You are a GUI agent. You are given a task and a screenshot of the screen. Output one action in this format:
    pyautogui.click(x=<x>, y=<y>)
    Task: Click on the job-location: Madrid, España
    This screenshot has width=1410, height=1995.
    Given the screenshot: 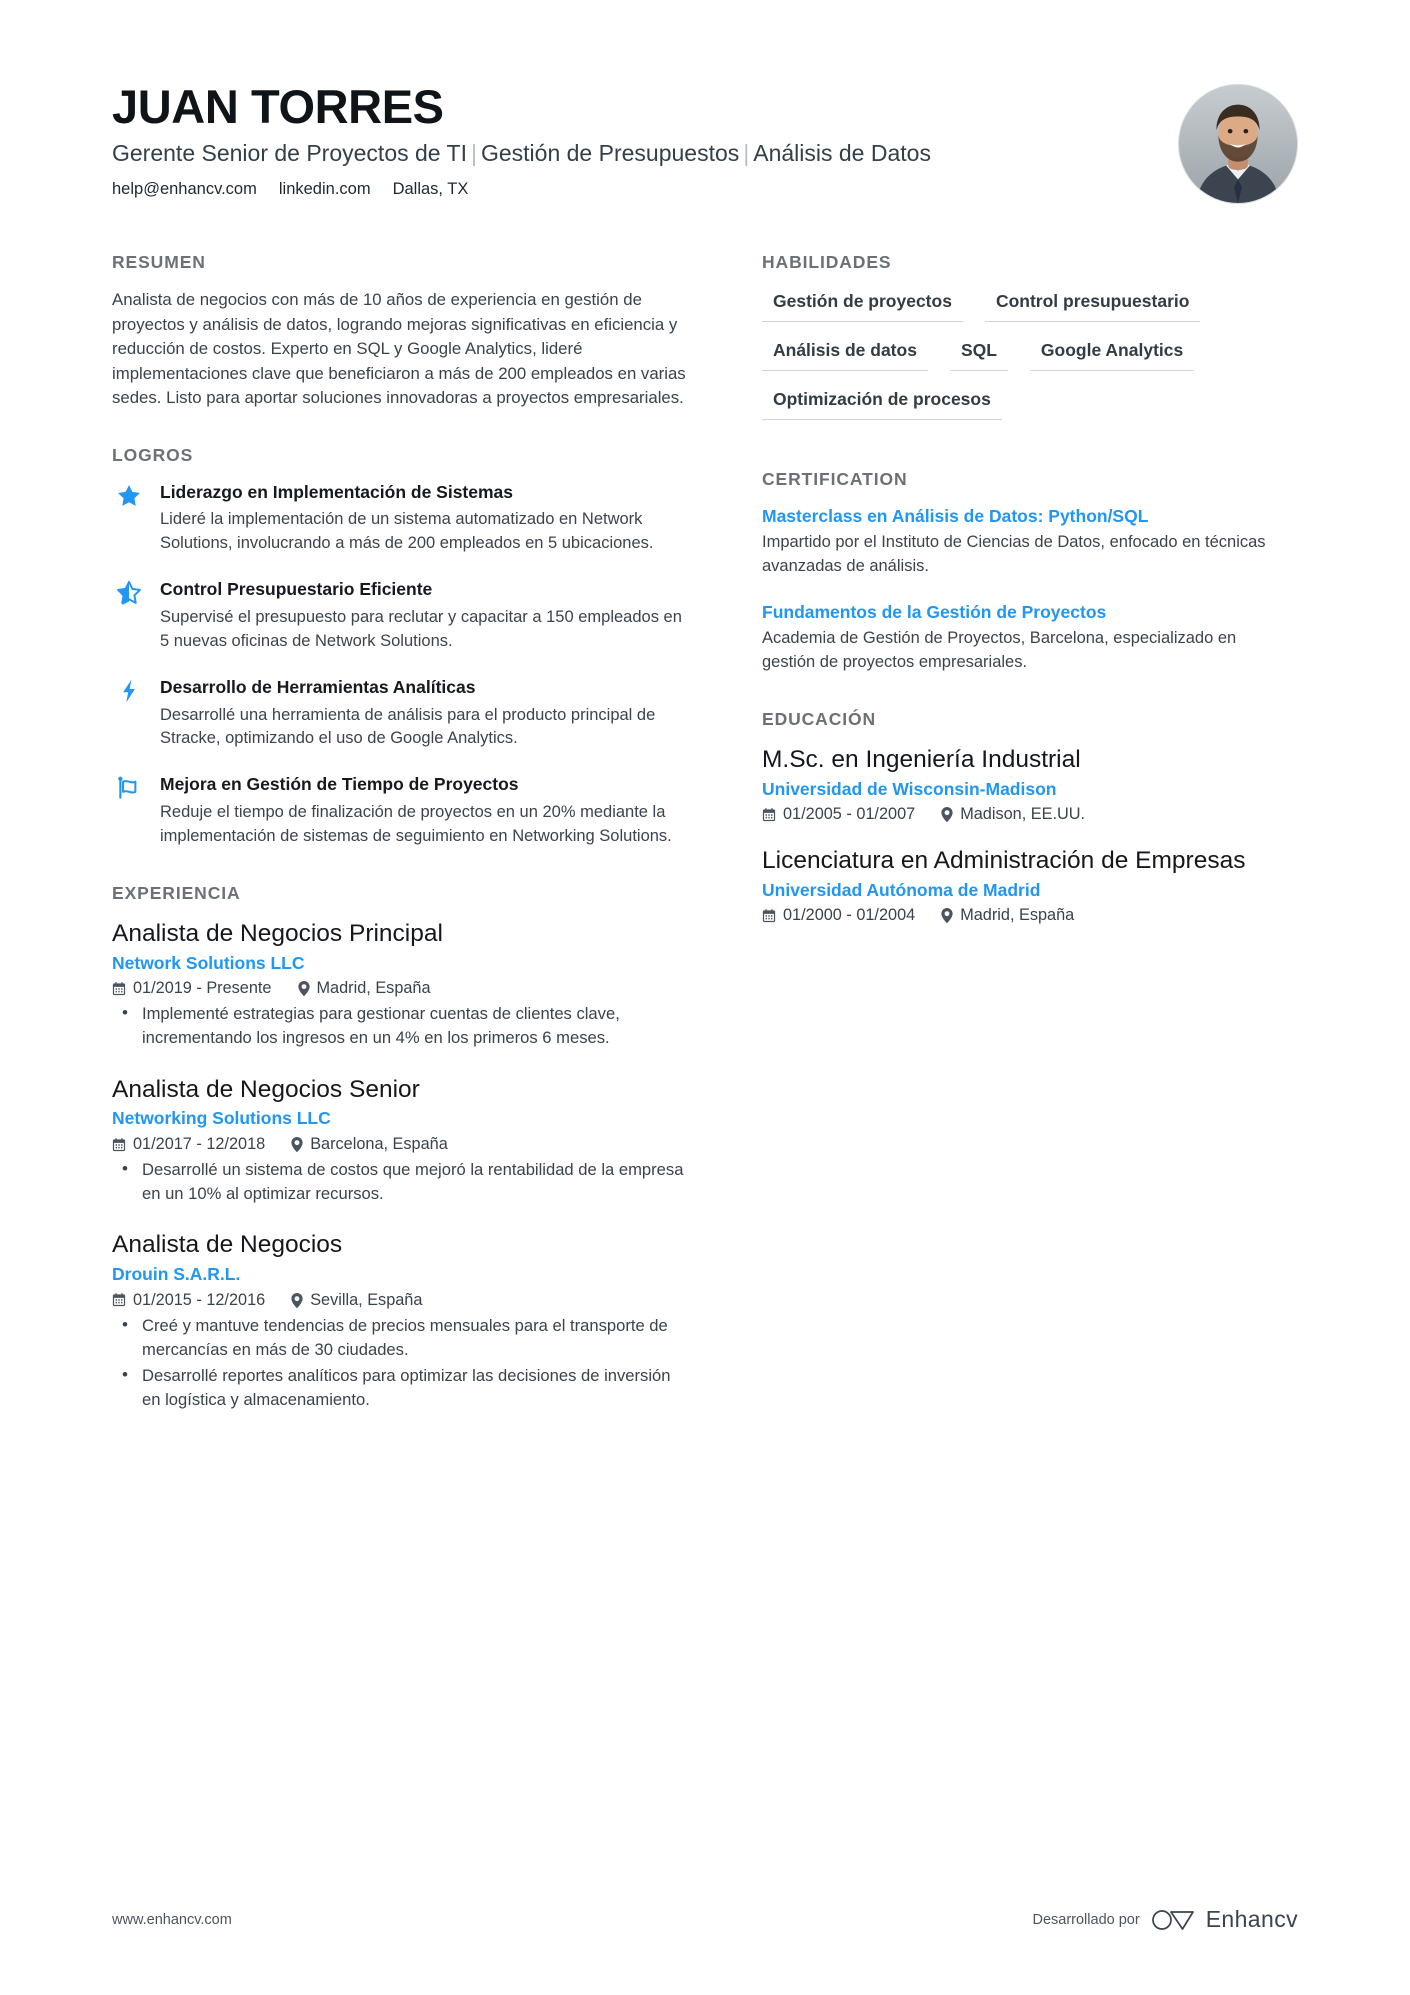 What is the action you would take?
    pyautogui.click(x=364, y=988)
    